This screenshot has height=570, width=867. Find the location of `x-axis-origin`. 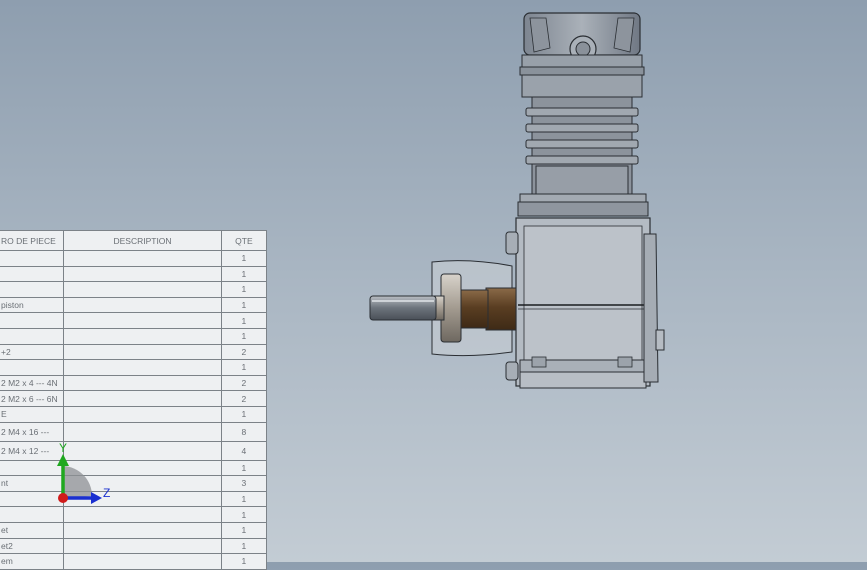

x-axis-origin is located at coordinates (63, 498).